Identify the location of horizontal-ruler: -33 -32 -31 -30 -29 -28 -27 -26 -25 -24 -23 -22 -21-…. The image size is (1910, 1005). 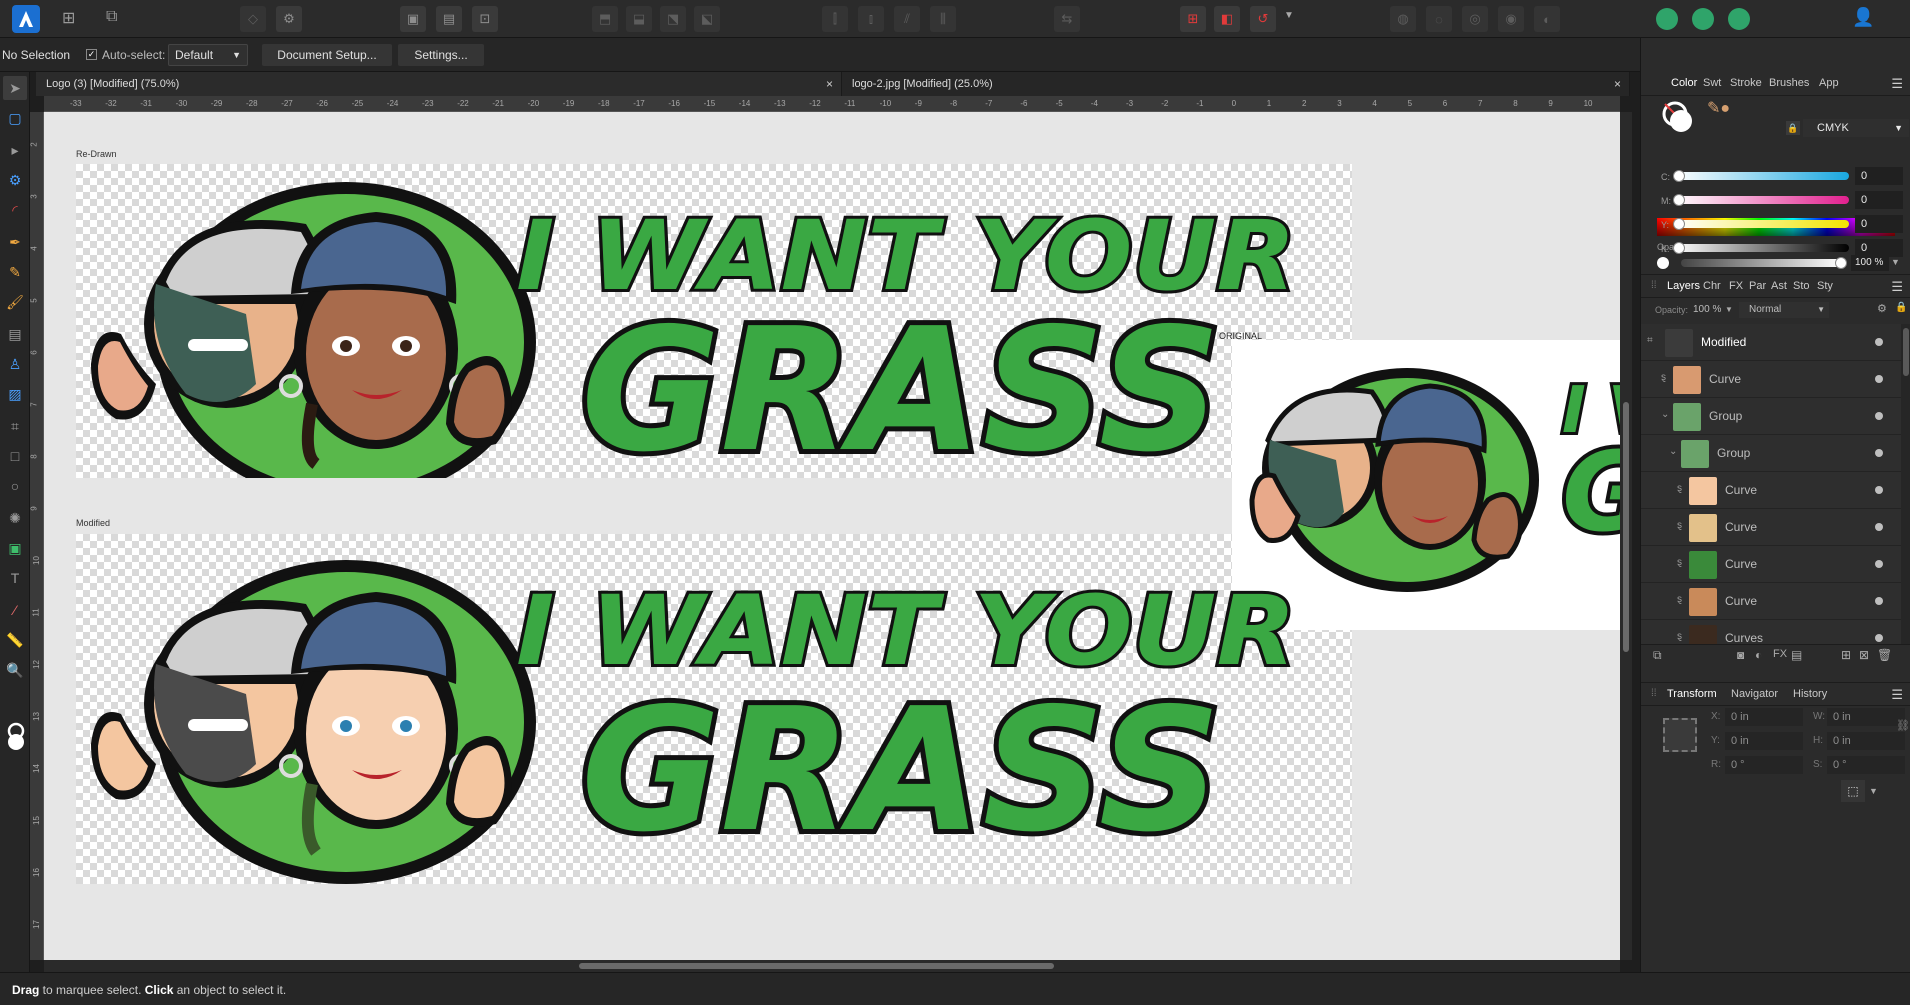
(832, 104).